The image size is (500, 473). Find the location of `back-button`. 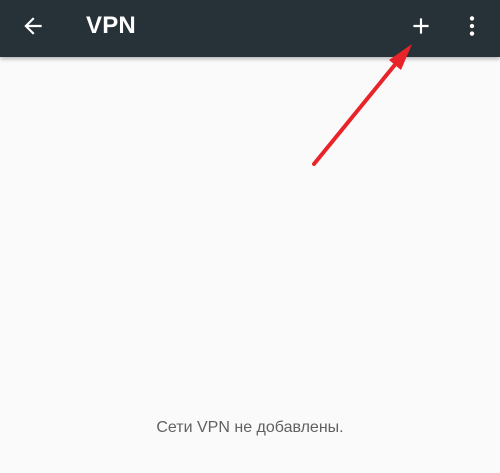

back-button is located at coordinates (33, 26).